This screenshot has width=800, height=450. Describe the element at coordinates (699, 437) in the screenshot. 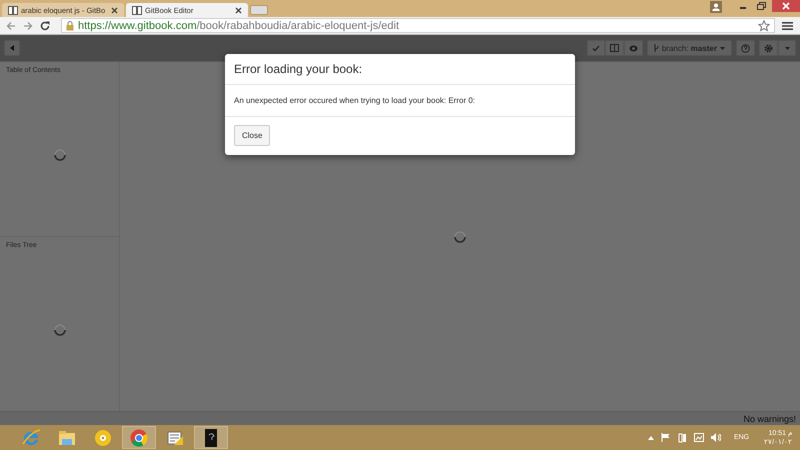

I see `network-icon` at that location.